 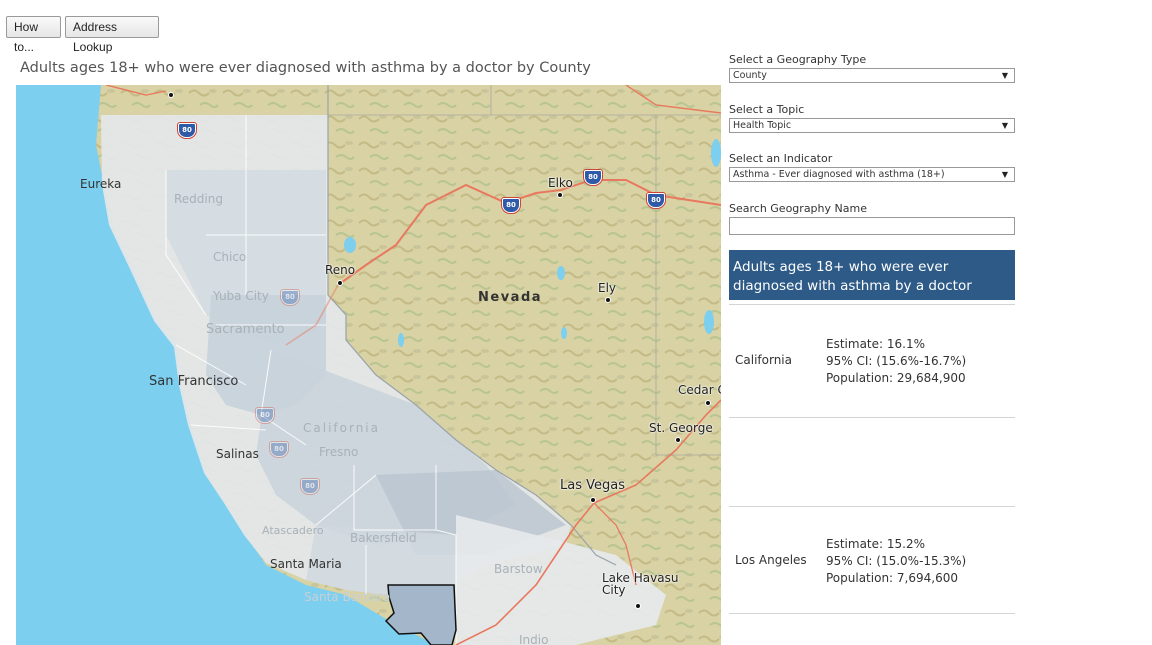 I want to click on city-label-las-vegas: Las Vegas, so click(x=592, y=485).